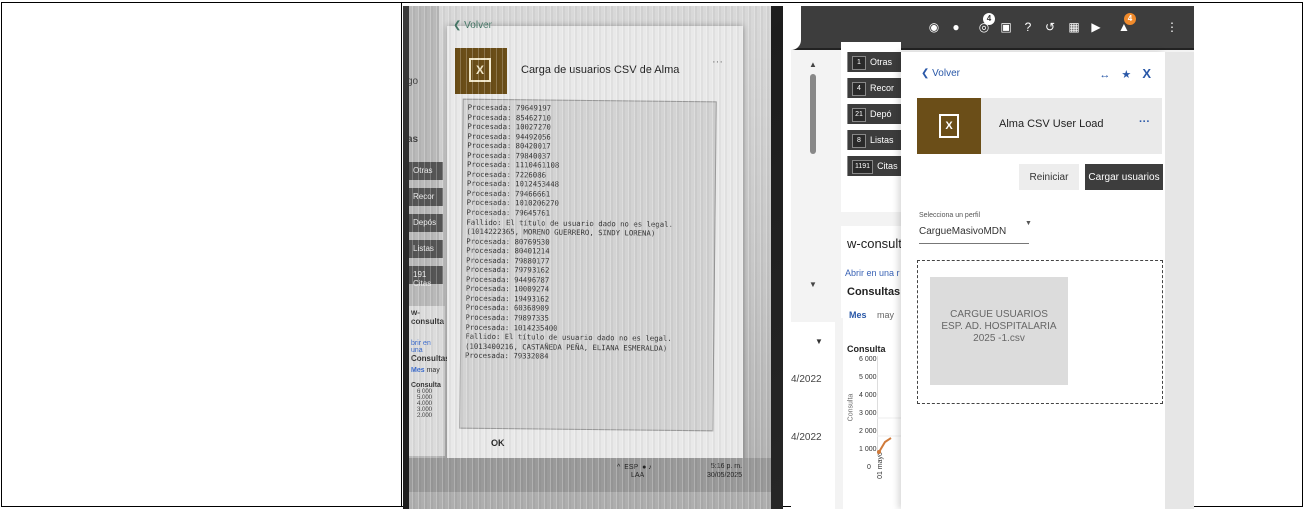  I want to click on date-label: 4/2022, so click(806, 379).